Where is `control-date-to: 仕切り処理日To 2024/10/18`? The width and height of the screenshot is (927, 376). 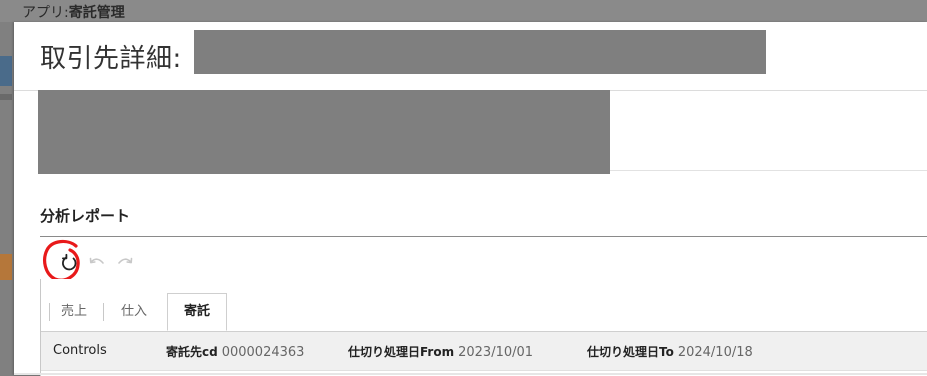 control-date-to: 仕切り処理日To 2024/10/18 is located at coordinates (670, 351).